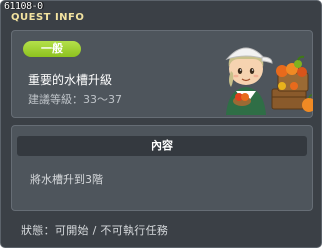  Describe the element at coordinates (75, 99) in the screenshot. I see `level-requirement: 建議等級：33～37` at that location.